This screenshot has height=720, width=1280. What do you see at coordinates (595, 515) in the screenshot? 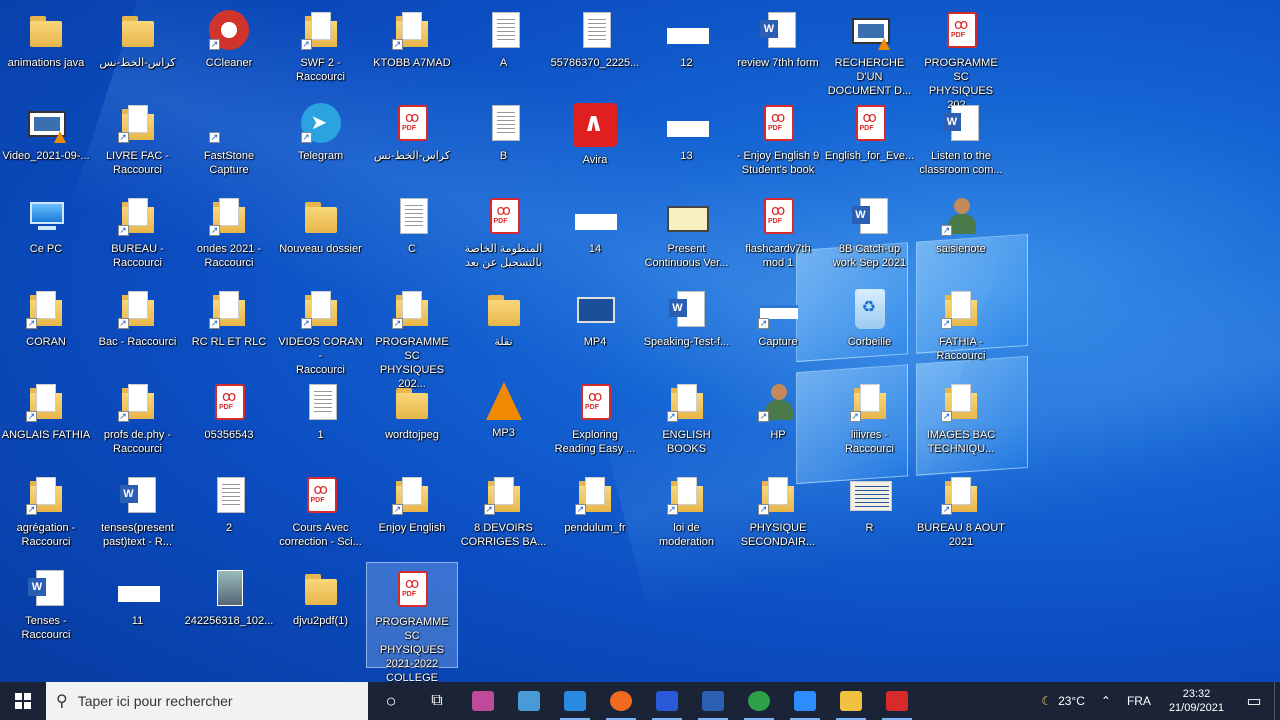
I see `desktop-icon: ↗ pendulum_fr` at bounding box center [595, 515].